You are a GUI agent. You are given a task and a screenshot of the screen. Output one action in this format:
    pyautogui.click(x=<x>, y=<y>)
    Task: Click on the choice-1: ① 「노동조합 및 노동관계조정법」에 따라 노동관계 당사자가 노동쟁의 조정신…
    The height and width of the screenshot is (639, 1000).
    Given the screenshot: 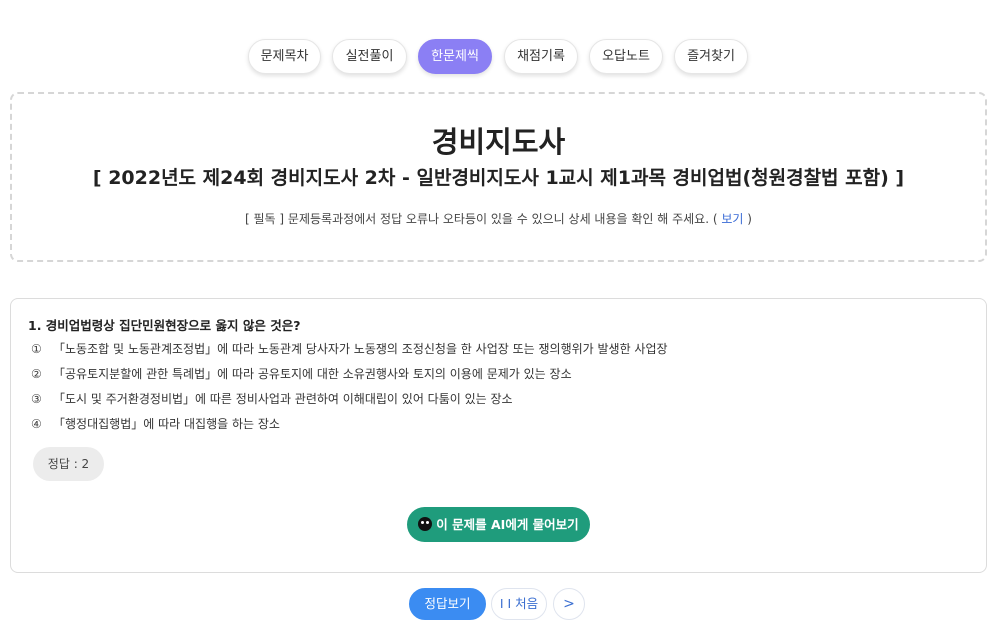 What is the action you would take?
    pyautogui.click(x=349, y=348)
    